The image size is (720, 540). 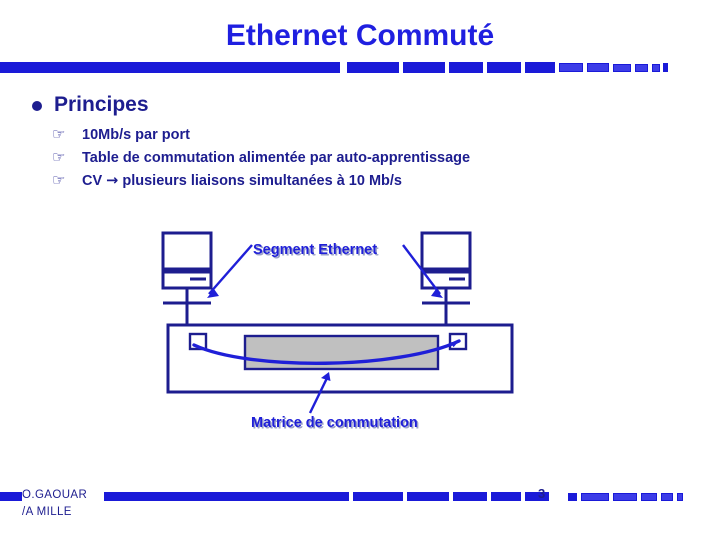 What do you see at coordinates (319, 394) in the screenshot?
I see `callout-arrow-matrix` at bounding box center [319, 394].